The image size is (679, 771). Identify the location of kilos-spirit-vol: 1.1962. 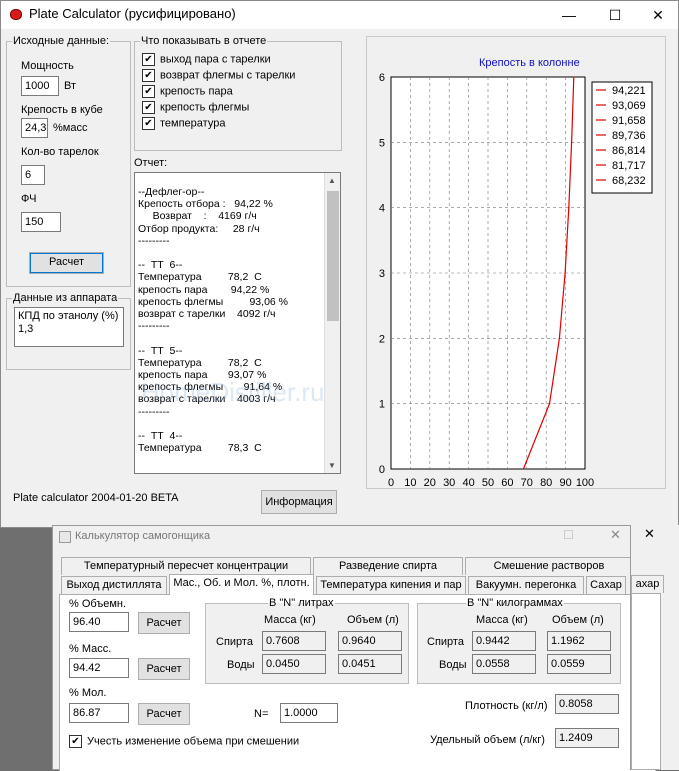
(579, 641).